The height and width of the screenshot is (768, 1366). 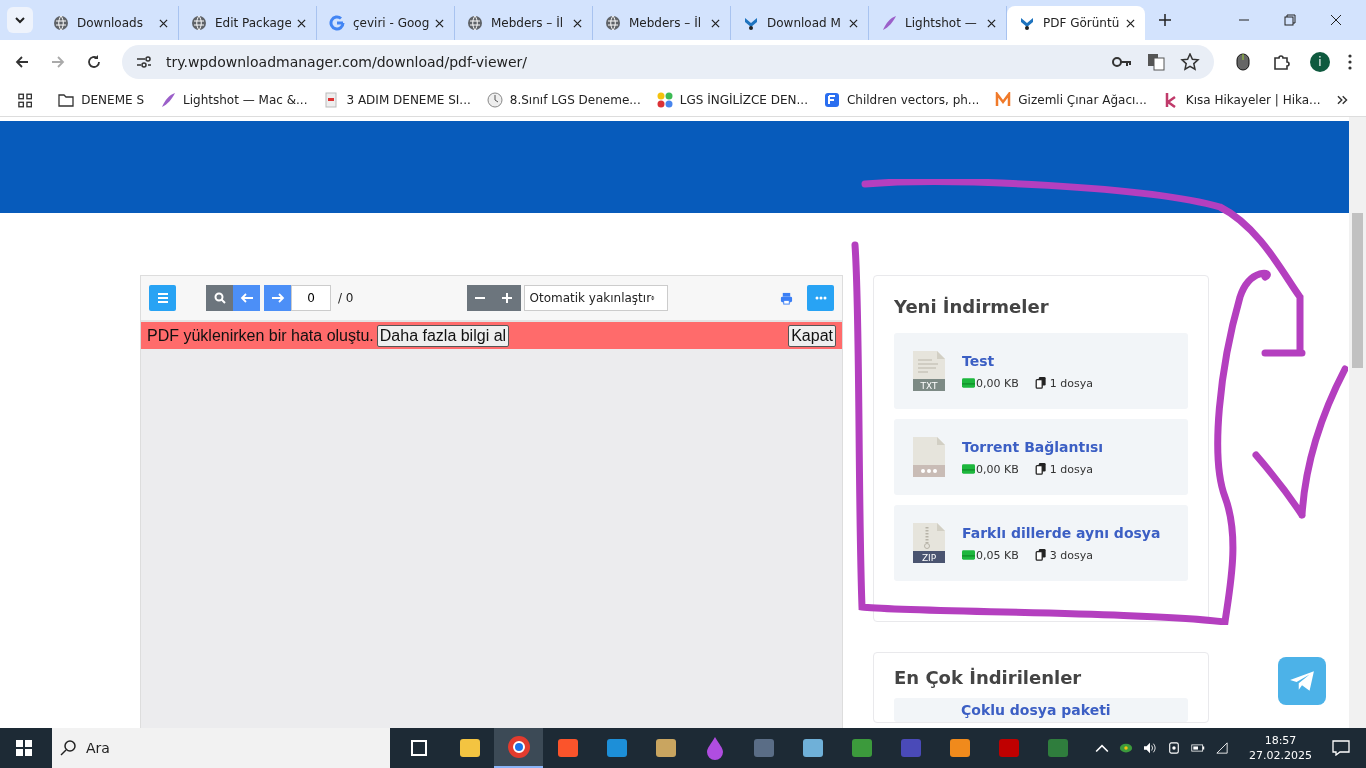 What do you see at coordinates (1076, 23) in the screenshot?
I see `browser-tab: PDF Görüntü` at bounding box center [1076, 23].